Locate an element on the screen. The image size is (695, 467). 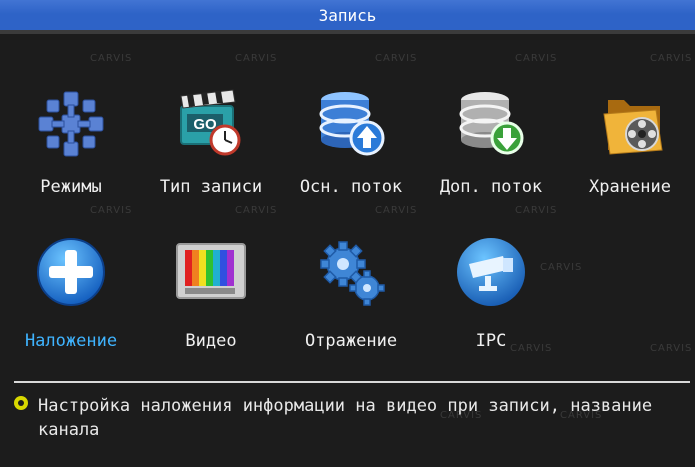
gears-icon is located at coordinates (352, 273).